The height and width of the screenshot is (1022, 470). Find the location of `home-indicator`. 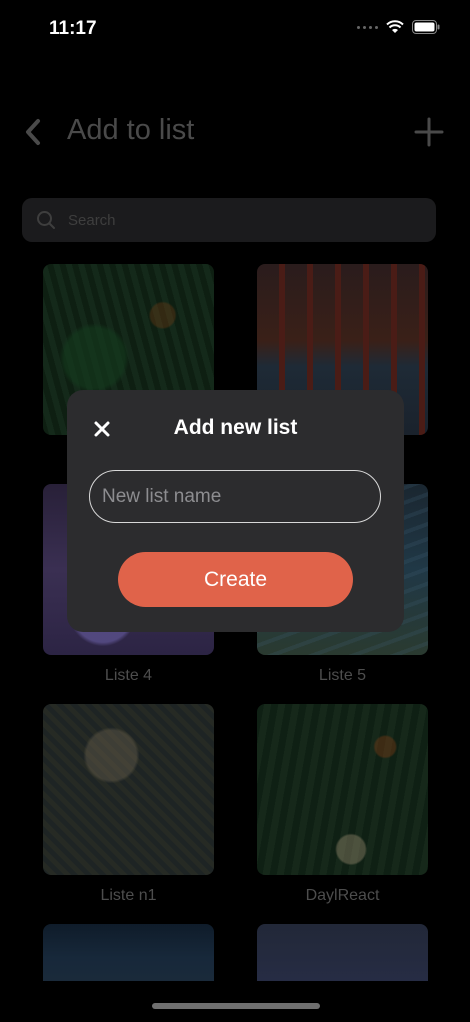

home-indicator is located at coordinates (236, 1006).